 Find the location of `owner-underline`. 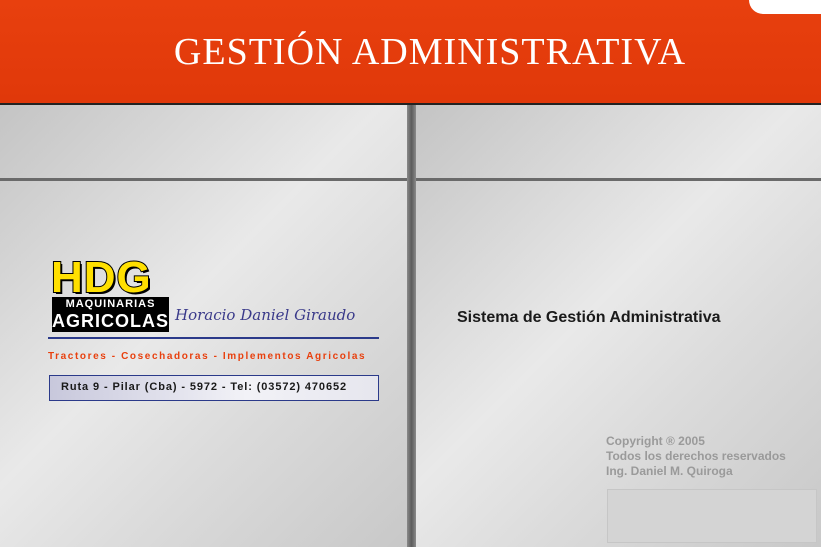

owner-underline is located at coordinates (213, 338).